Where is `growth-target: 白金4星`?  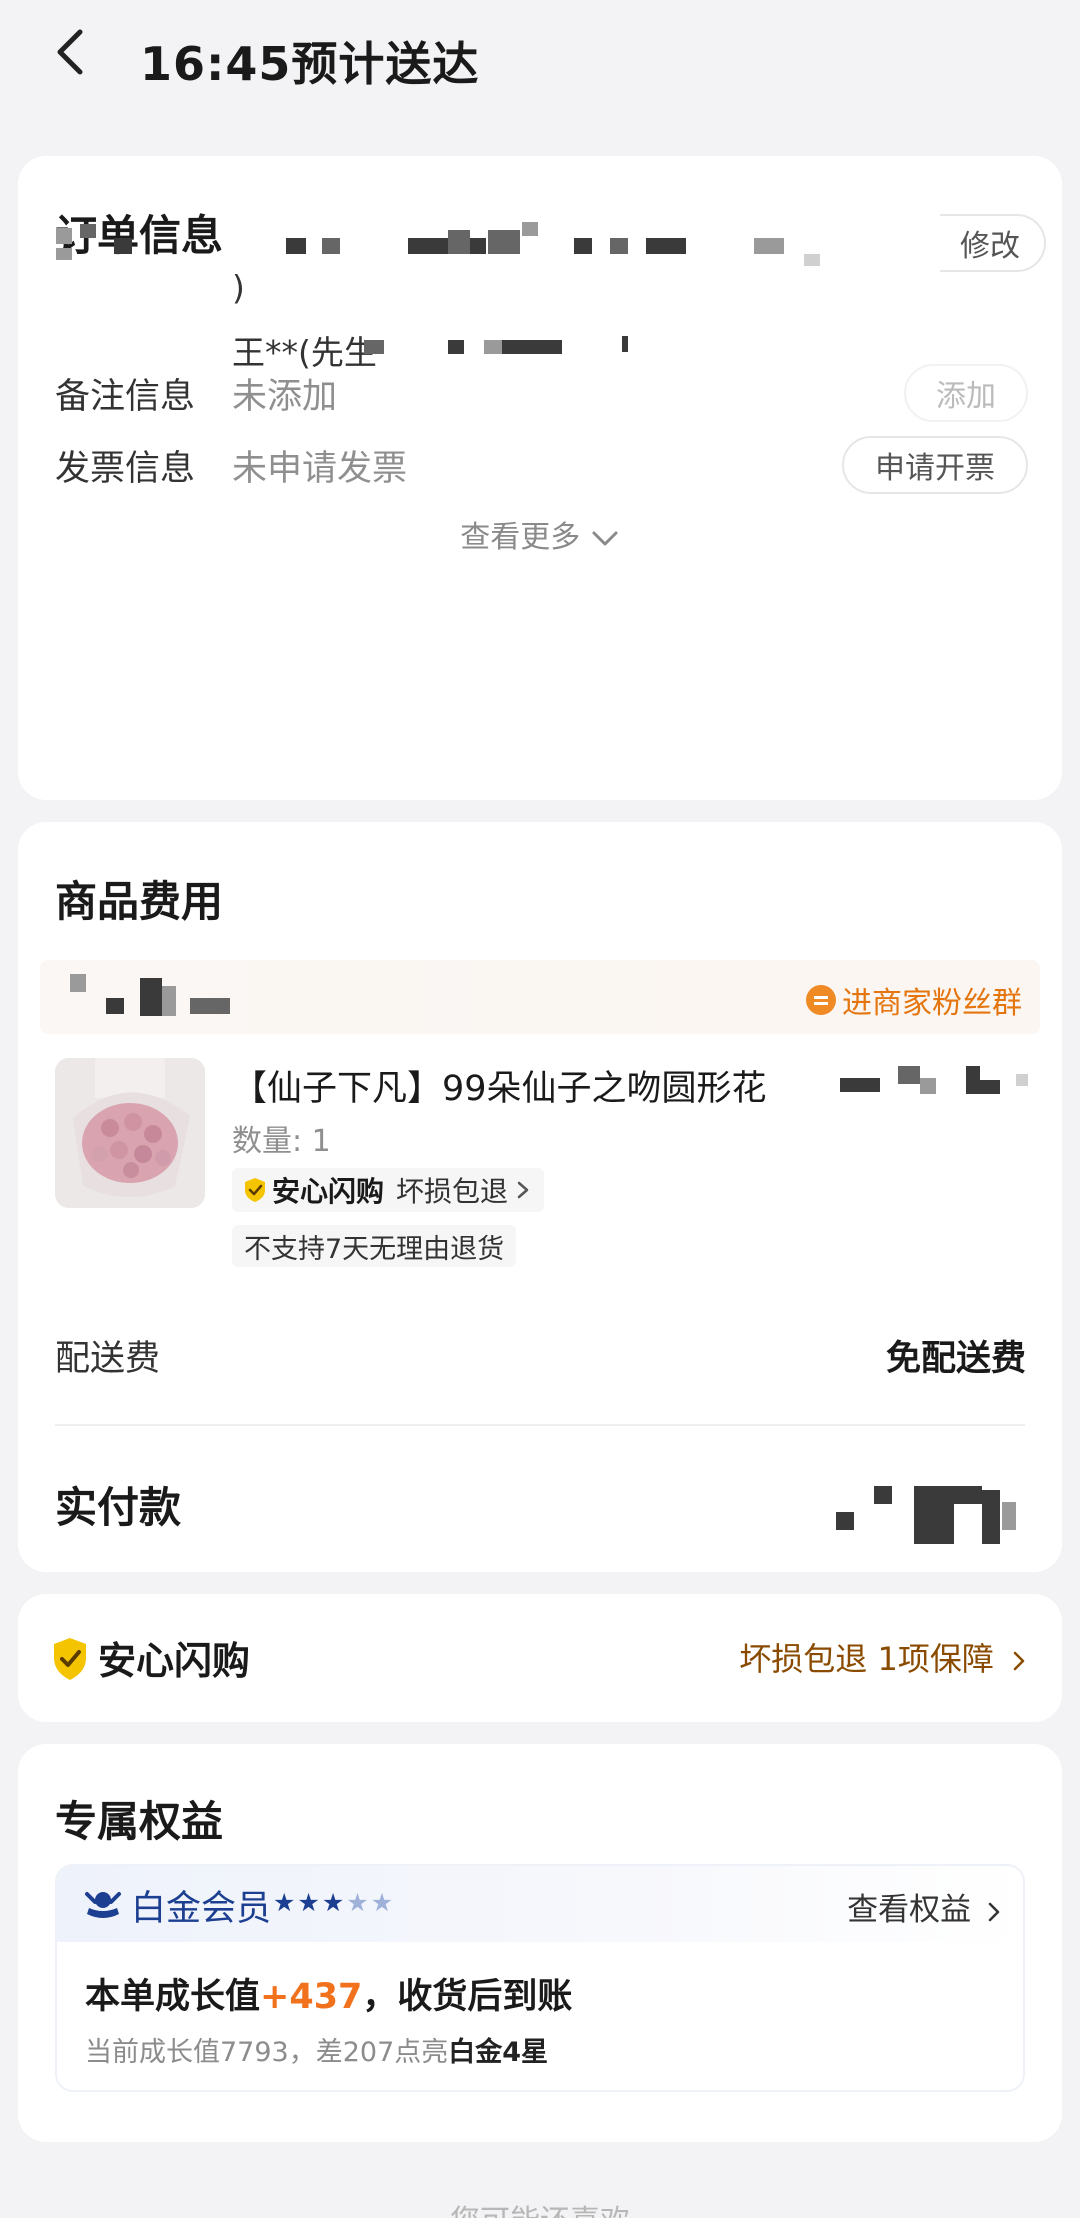 growth-target: 白金4星 is located at coordinates (498, 2052).